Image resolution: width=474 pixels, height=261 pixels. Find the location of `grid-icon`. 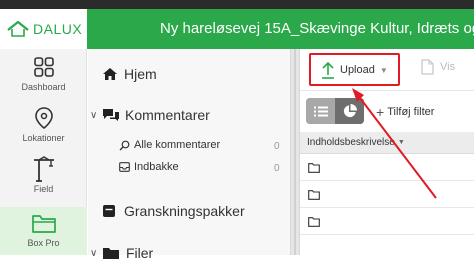

grid-icon is located at coordinates (44, 67).